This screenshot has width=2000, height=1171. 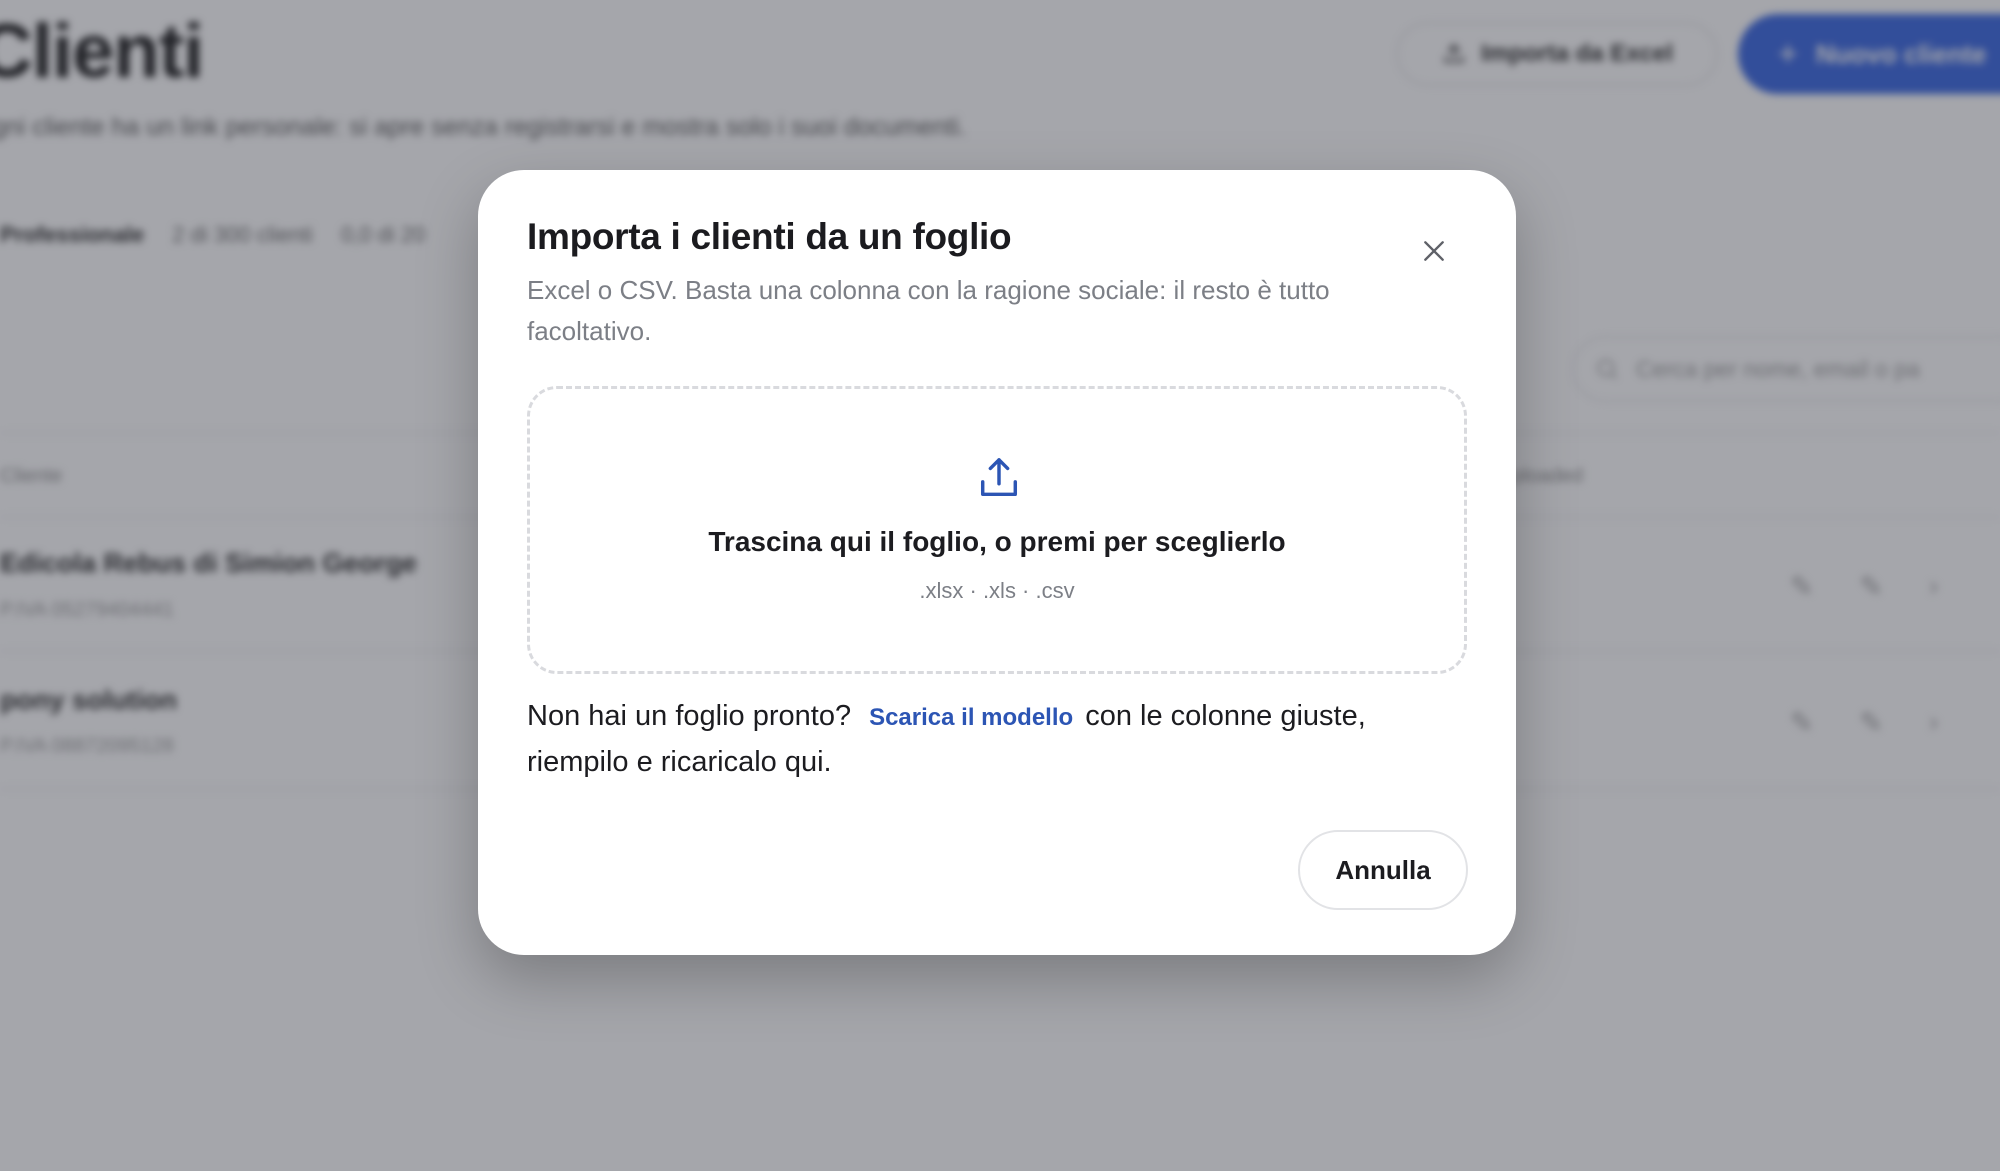 What do you see at coordinates (971, 717) in the screenshot?
I see `download-template-link: Scarica il modello` at bounding box center [971, 717].